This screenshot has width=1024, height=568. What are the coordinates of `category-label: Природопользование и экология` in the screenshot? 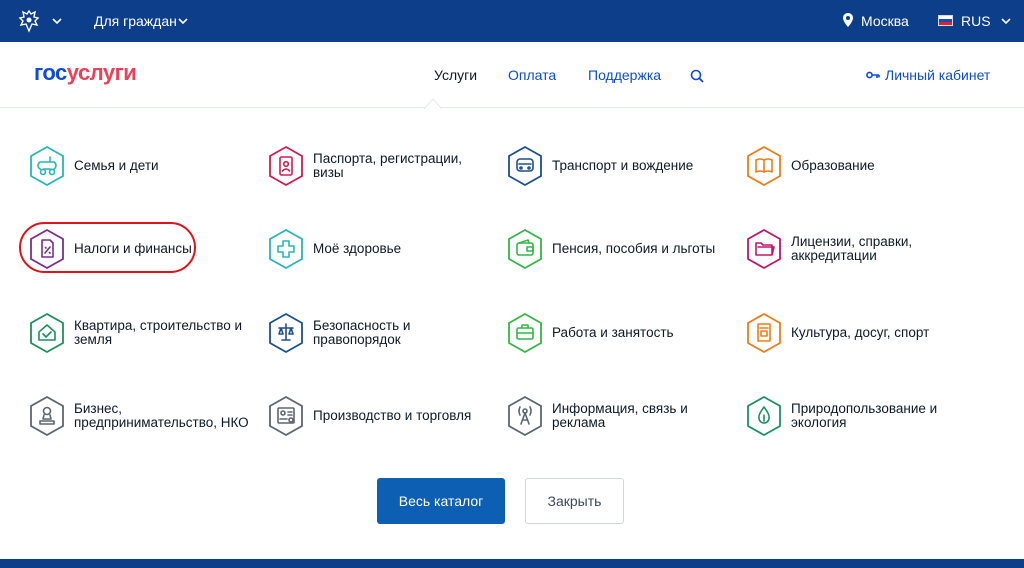 It's located at (864, 415).